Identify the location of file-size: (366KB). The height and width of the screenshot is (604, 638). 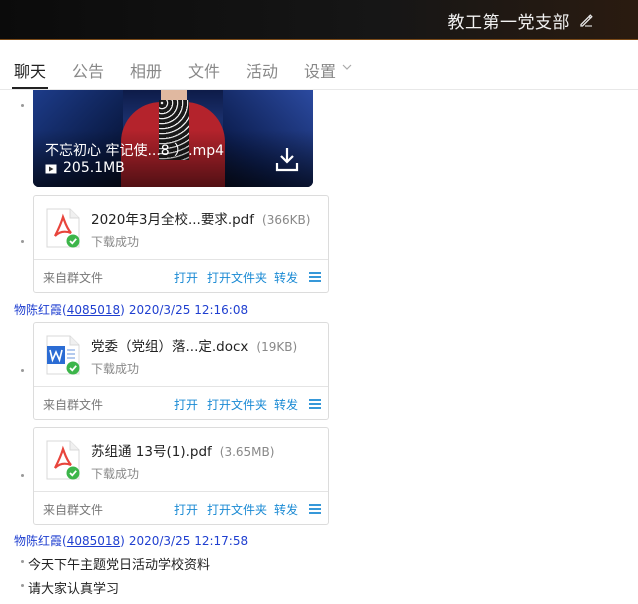
(286, 220).